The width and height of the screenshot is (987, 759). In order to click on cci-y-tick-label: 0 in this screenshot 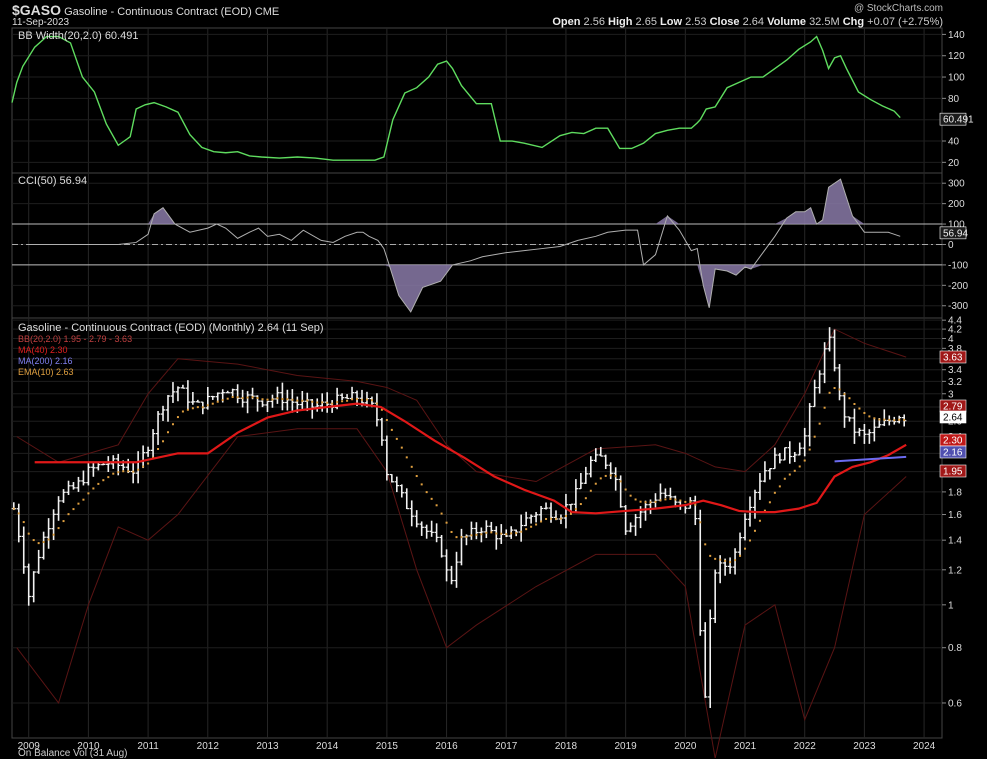, I will do `click(951, 245)`.